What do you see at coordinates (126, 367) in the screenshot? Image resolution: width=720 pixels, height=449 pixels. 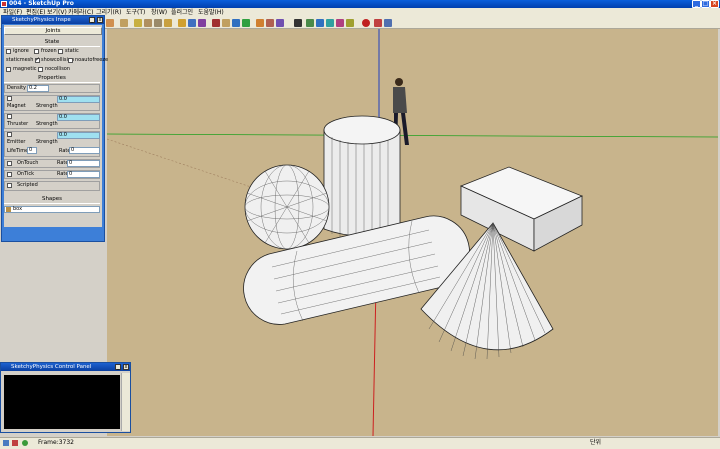 I see `control-panel-close-icon: x` at bounding box center [126, 367].